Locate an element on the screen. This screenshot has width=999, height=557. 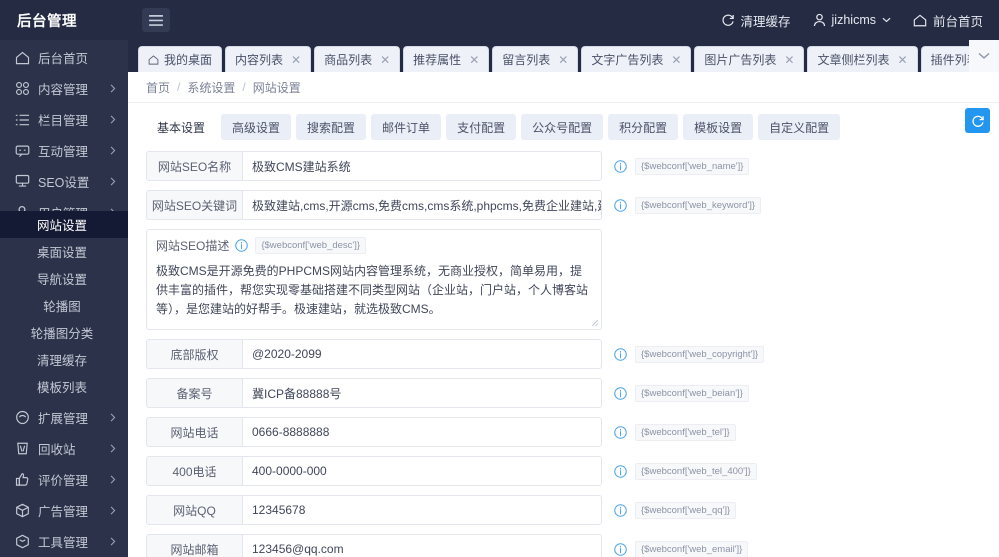
tab-图片广告列表: 图片广告列表 ✕ is located at coordinates (749, 59).